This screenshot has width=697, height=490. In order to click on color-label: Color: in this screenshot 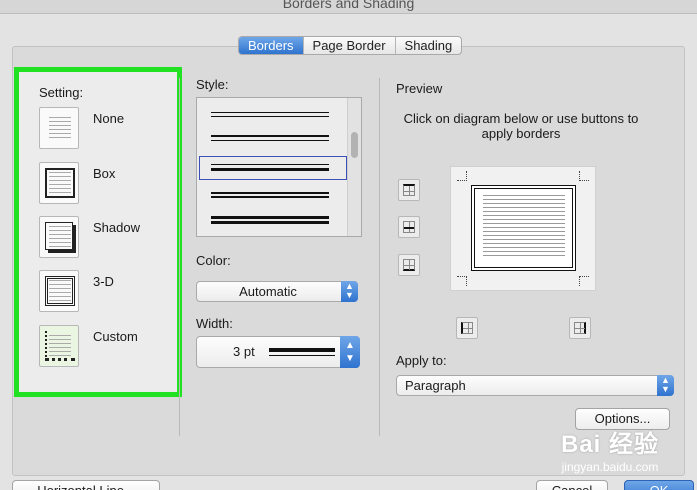, I will do `click(213, 260)`.